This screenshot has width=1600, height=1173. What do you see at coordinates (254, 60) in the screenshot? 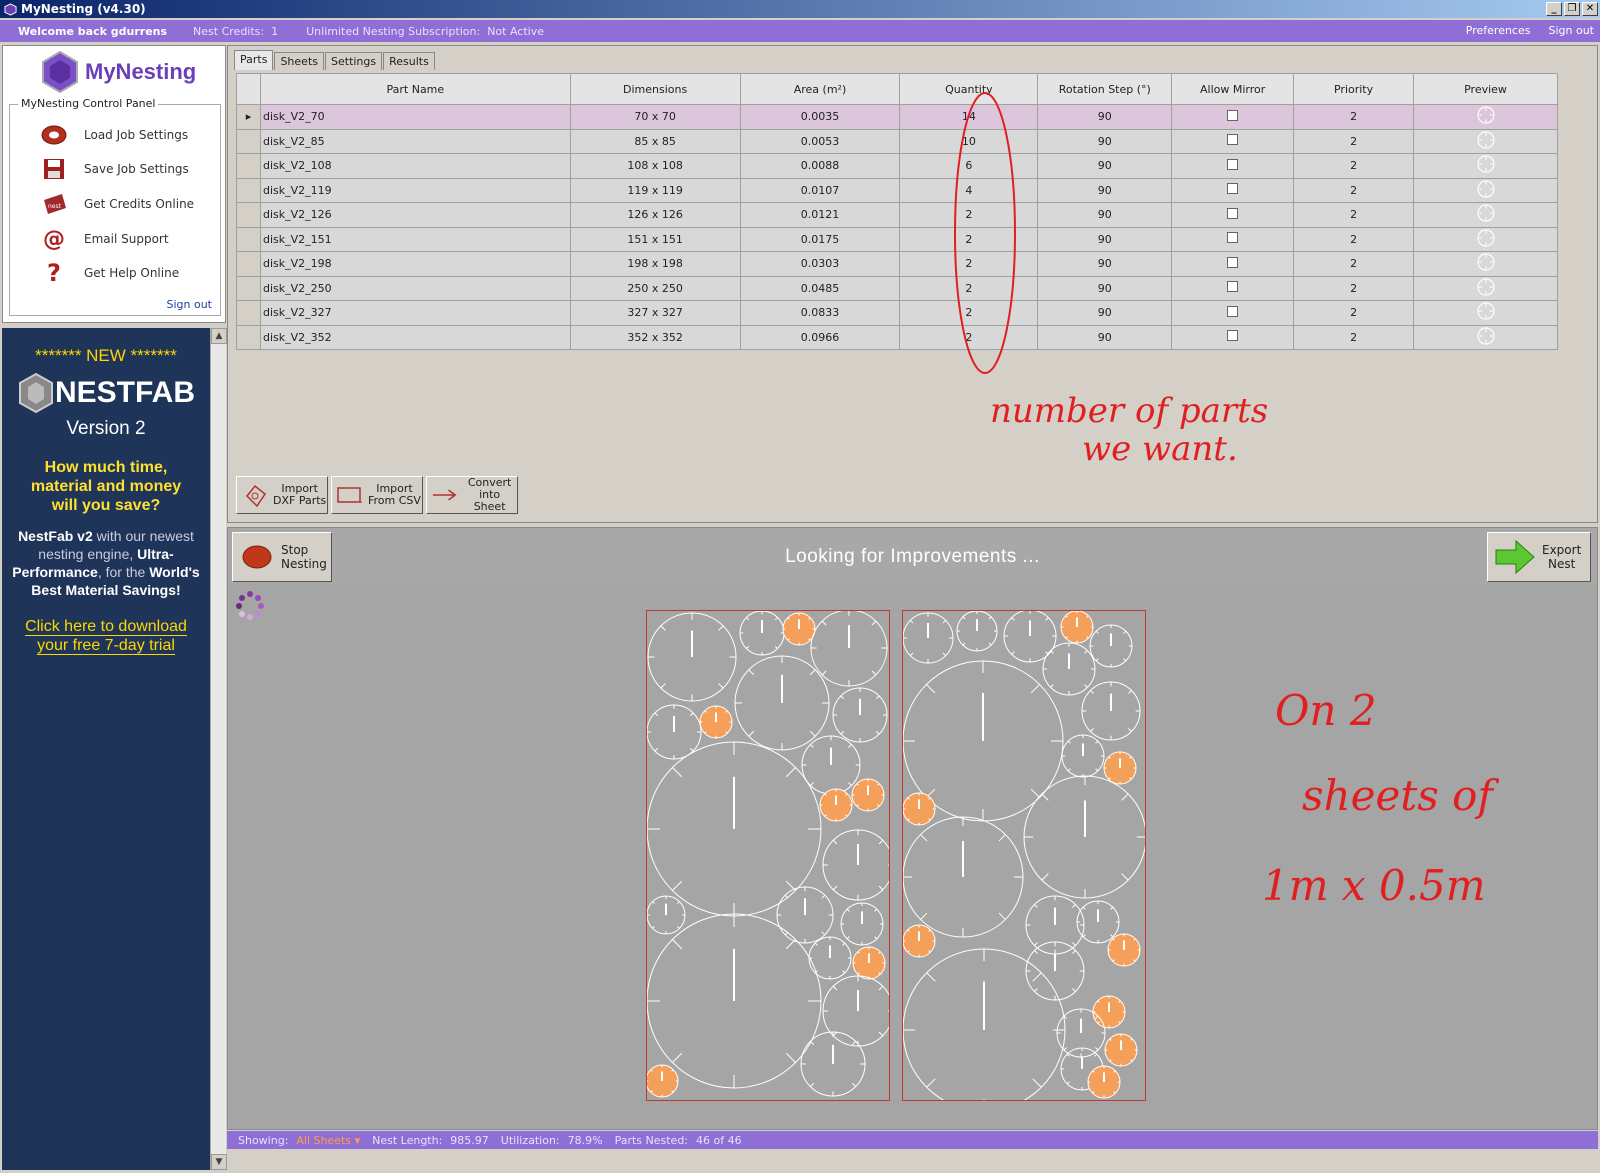
I see `tab-parts: Parts` at bounding box center [254, 60].